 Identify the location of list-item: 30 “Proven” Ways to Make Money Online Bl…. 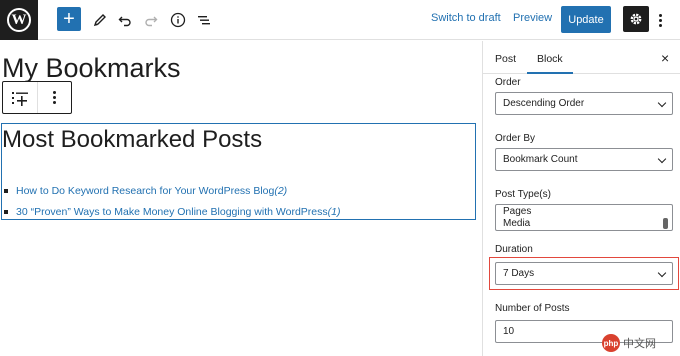
(172, 211).